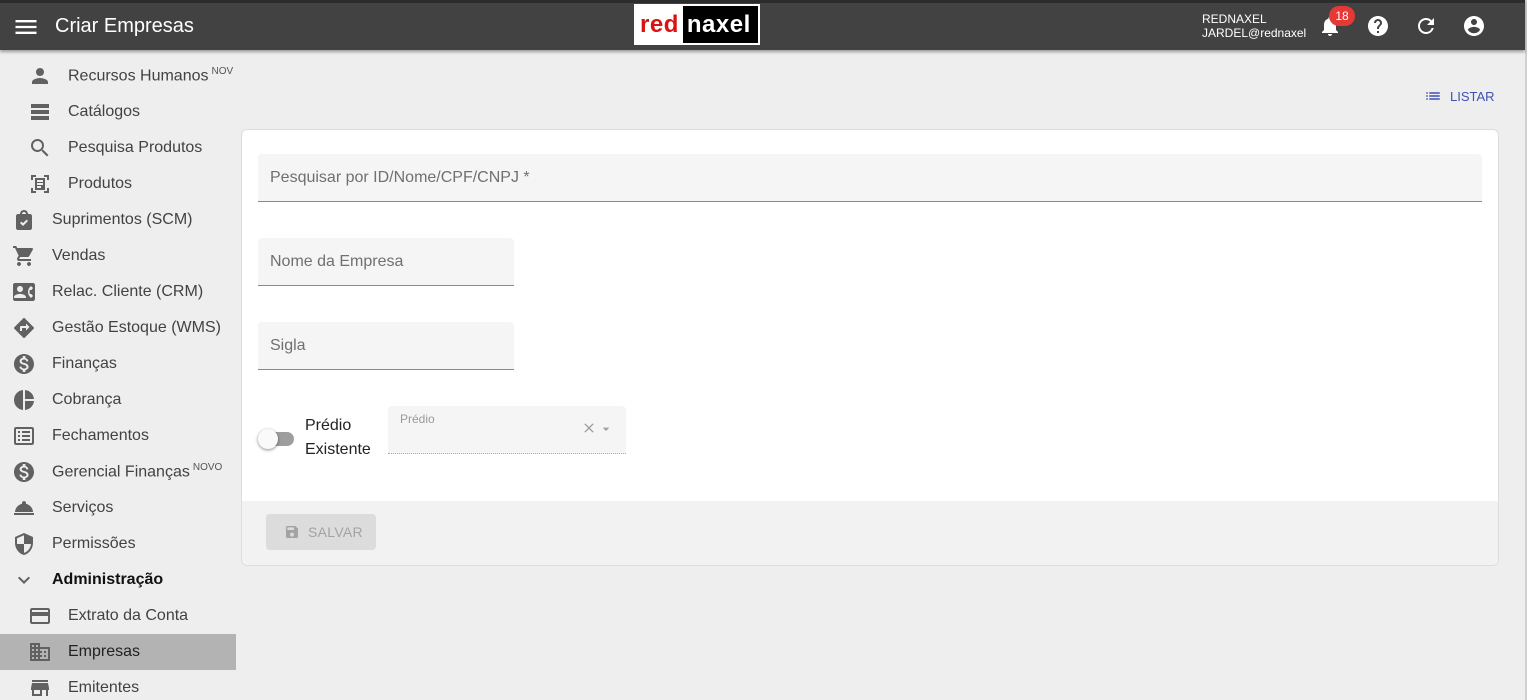 Image resolution: width=1527 pixels, height=700 pixels. I want to click on contact-card-icon, so click(24, 292).